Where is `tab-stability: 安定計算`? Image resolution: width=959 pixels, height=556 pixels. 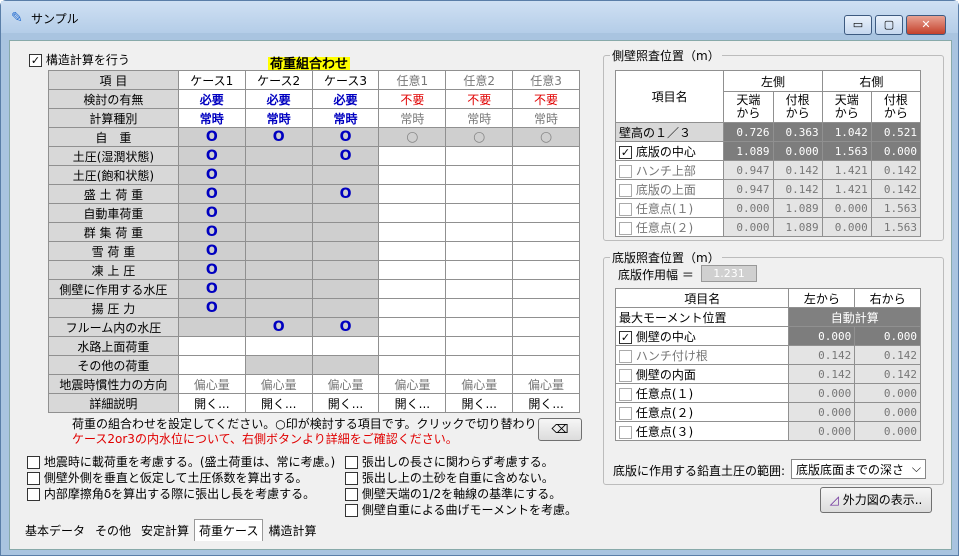
tab-stability: 安定計算 is located at coordinates (165, 530).